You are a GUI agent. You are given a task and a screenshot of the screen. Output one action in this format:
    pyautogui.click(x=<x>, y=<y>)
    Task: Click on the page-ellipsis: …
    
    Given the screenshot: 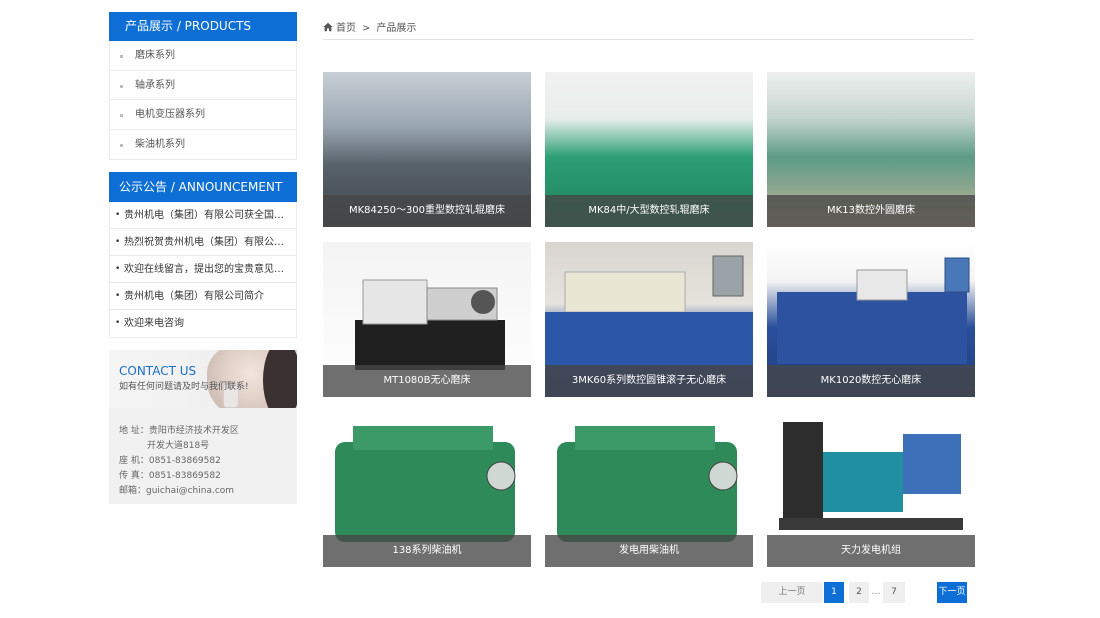 What is the action you would take?
    pyautogui.click(x=876, y=592)
    